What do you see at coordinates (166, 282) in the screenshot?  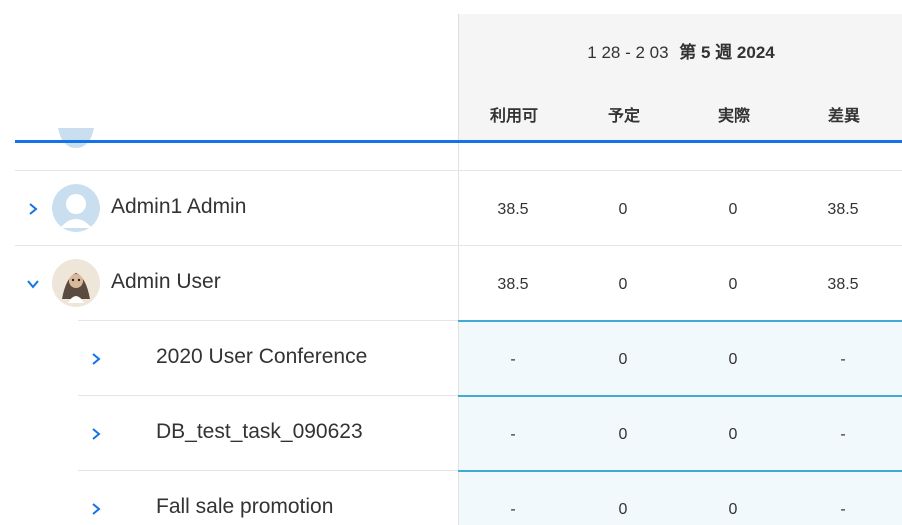 I see `user-name: Admin User` at bounding box center [166, 282].